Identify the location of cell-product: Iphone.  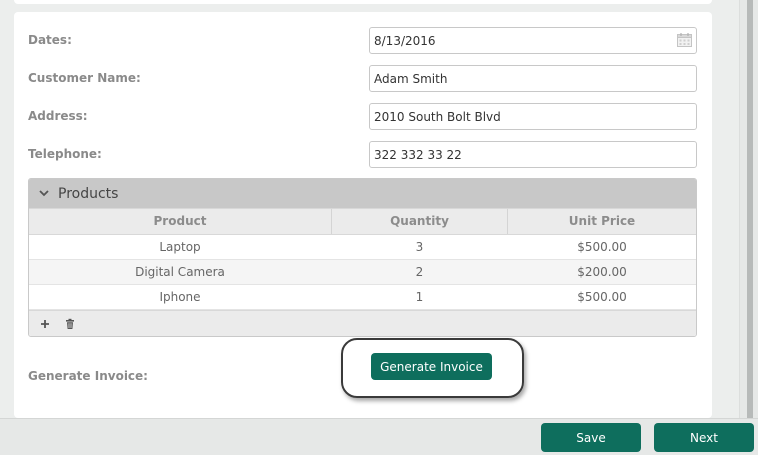
(180, 297).